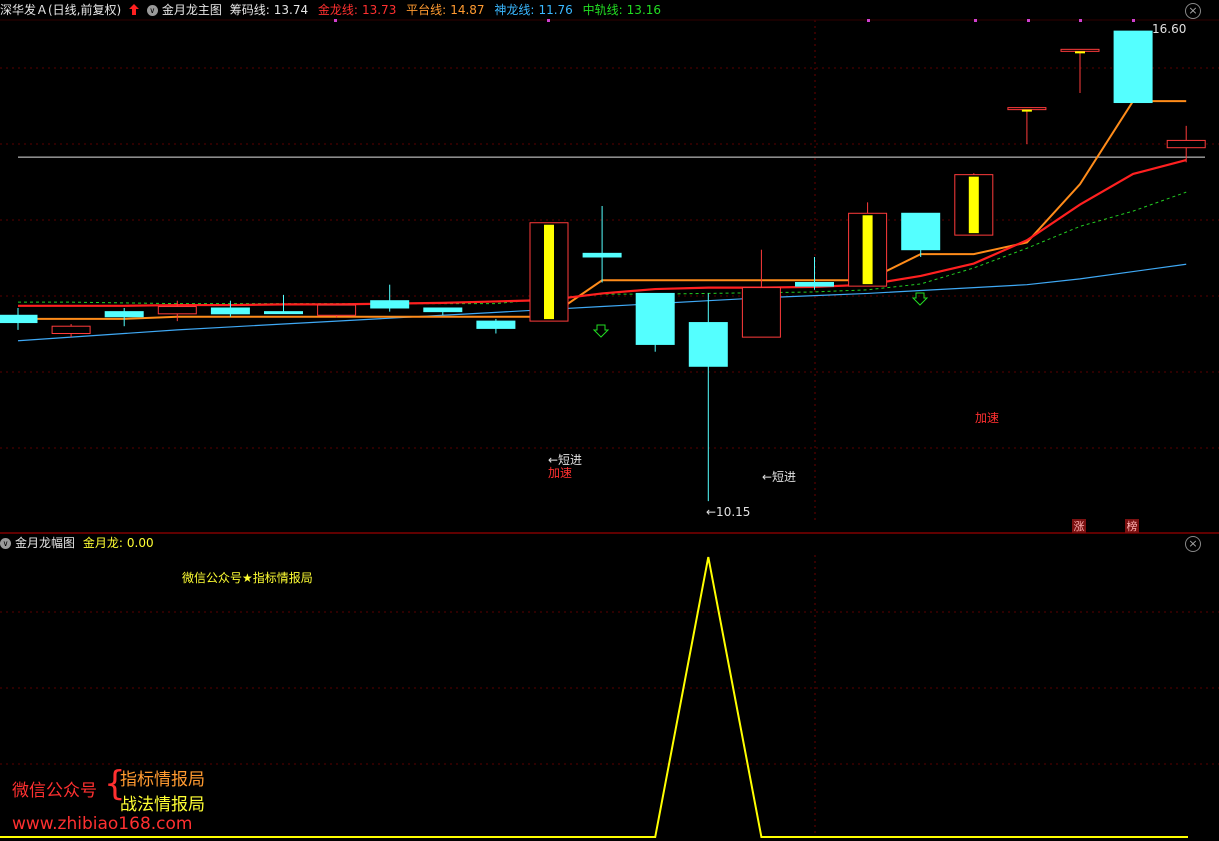 The width and height of the screenshot is (1219, 841). I want to click on badge-label: 涨, so click(1079, 526).